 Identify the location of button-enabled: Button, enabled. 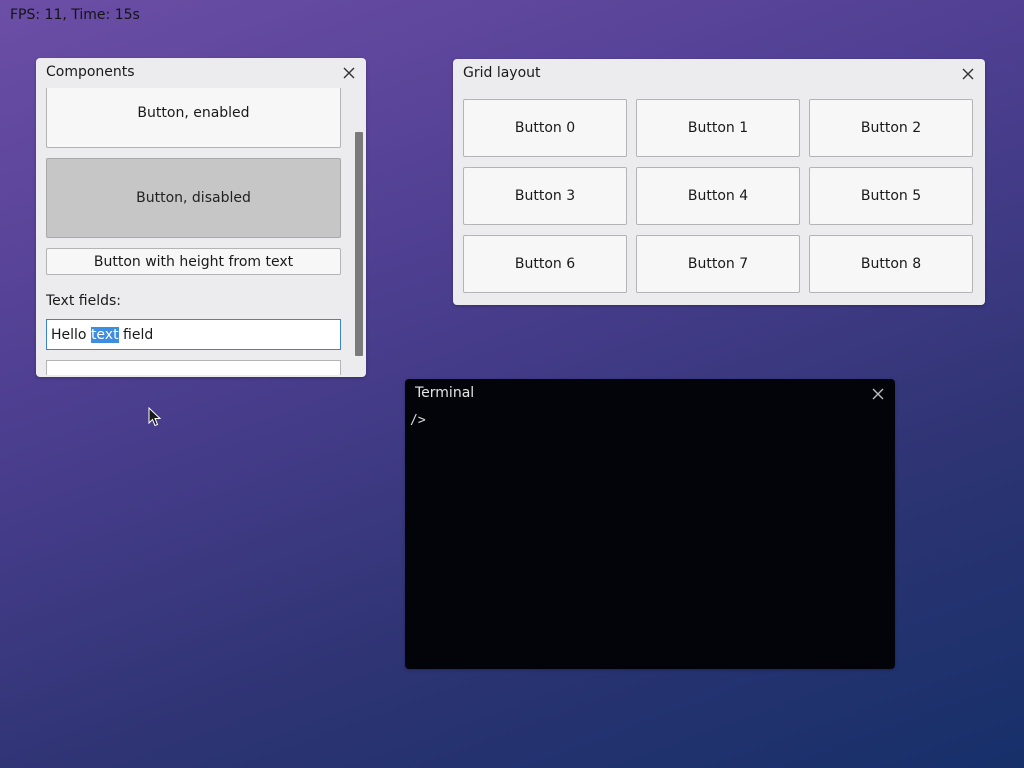
(193, 118).